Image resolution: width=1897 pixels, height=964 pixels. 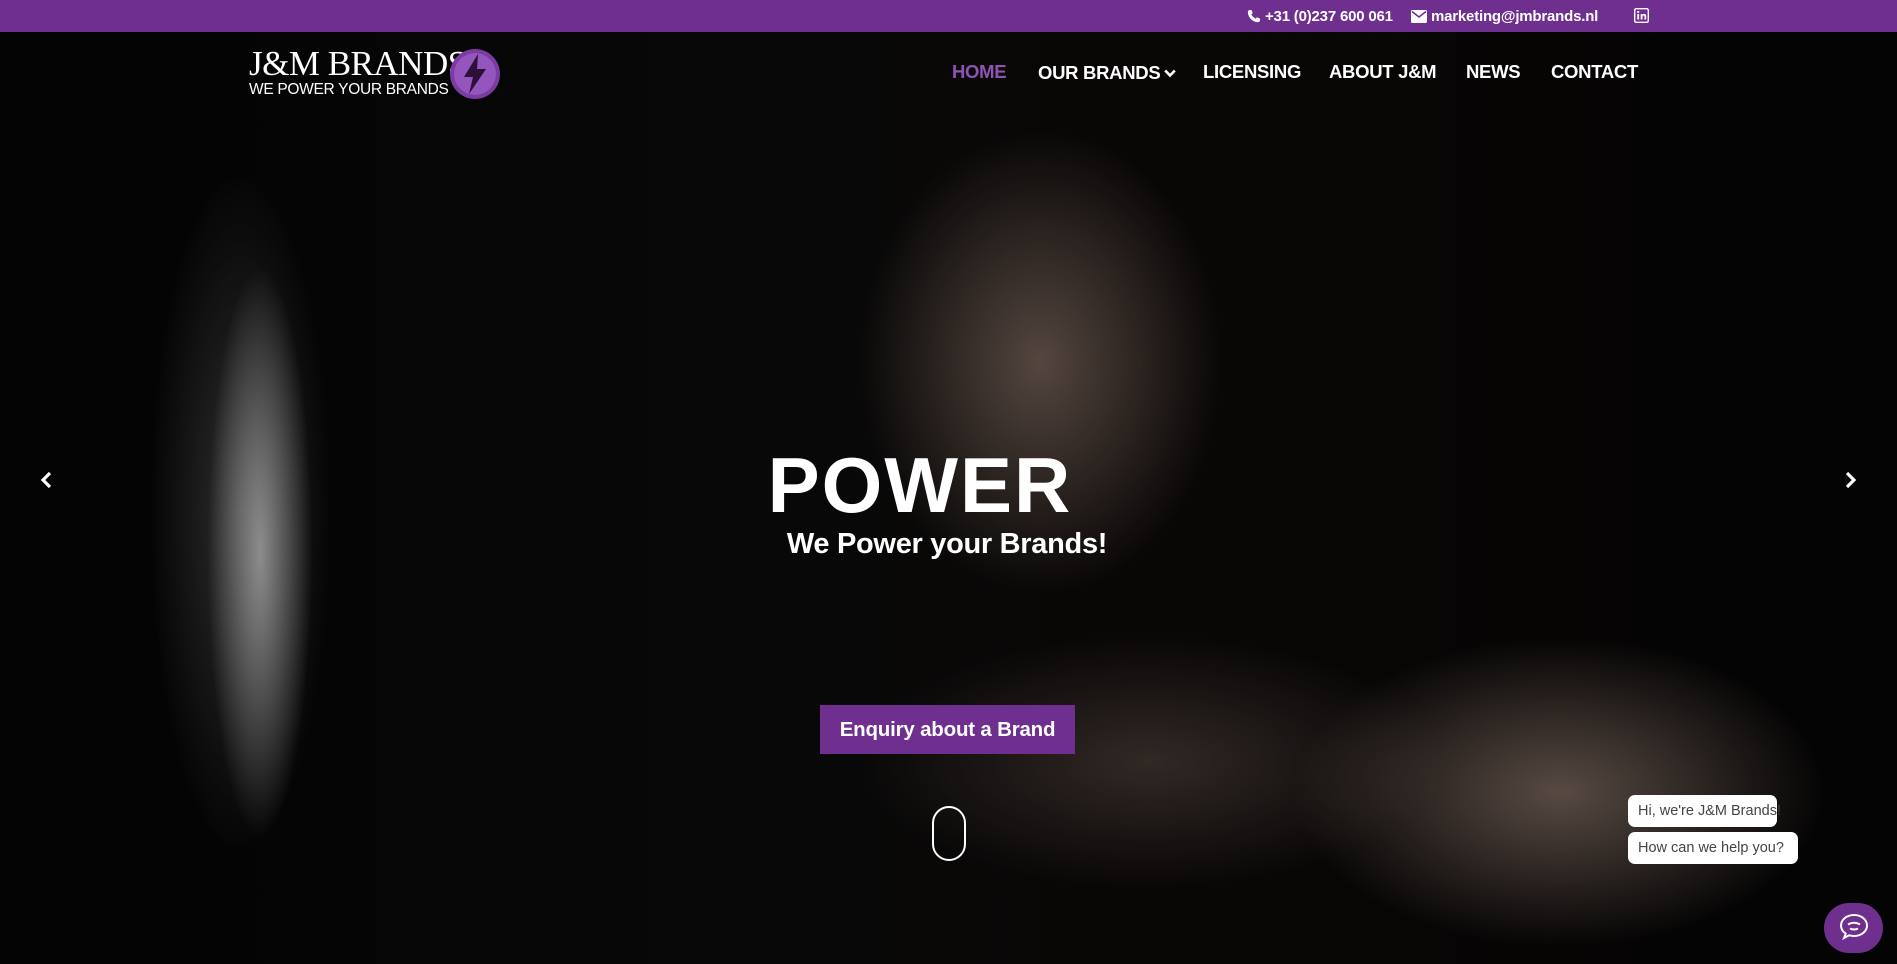 I want to click on phone-number: +31 (0)237 600 061, so click(x=1329, y=16).